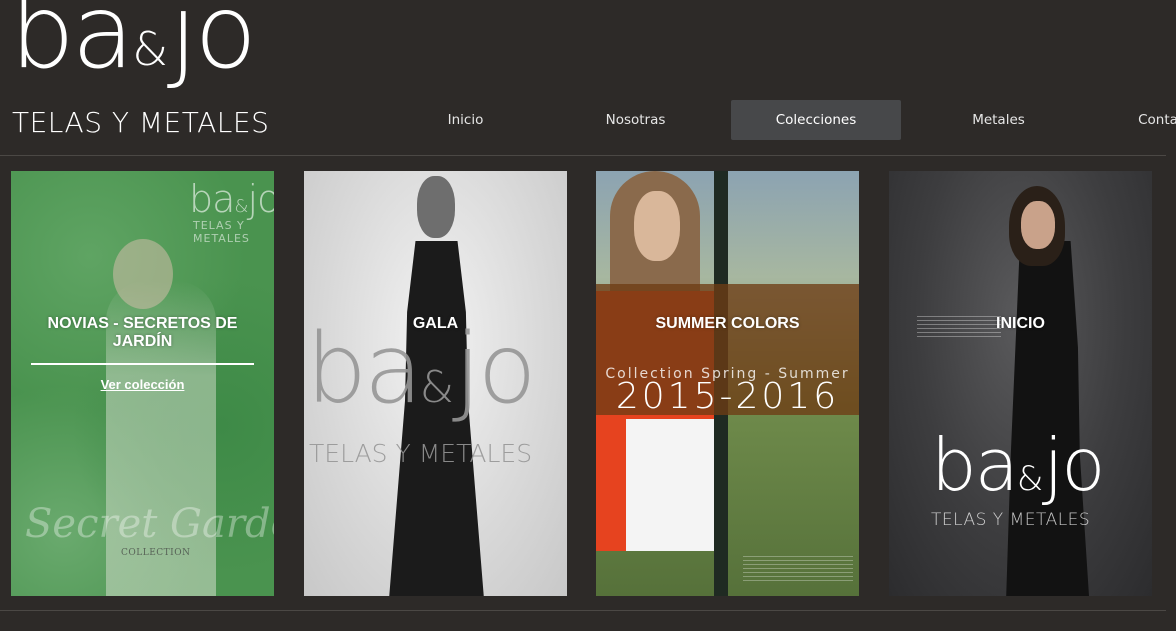 This screenshot has width=1176, height=631. What do you see at coordinates (435, 323) in the screenshot?
I see `collection-title: GALA` at bounding box center [435, 323].